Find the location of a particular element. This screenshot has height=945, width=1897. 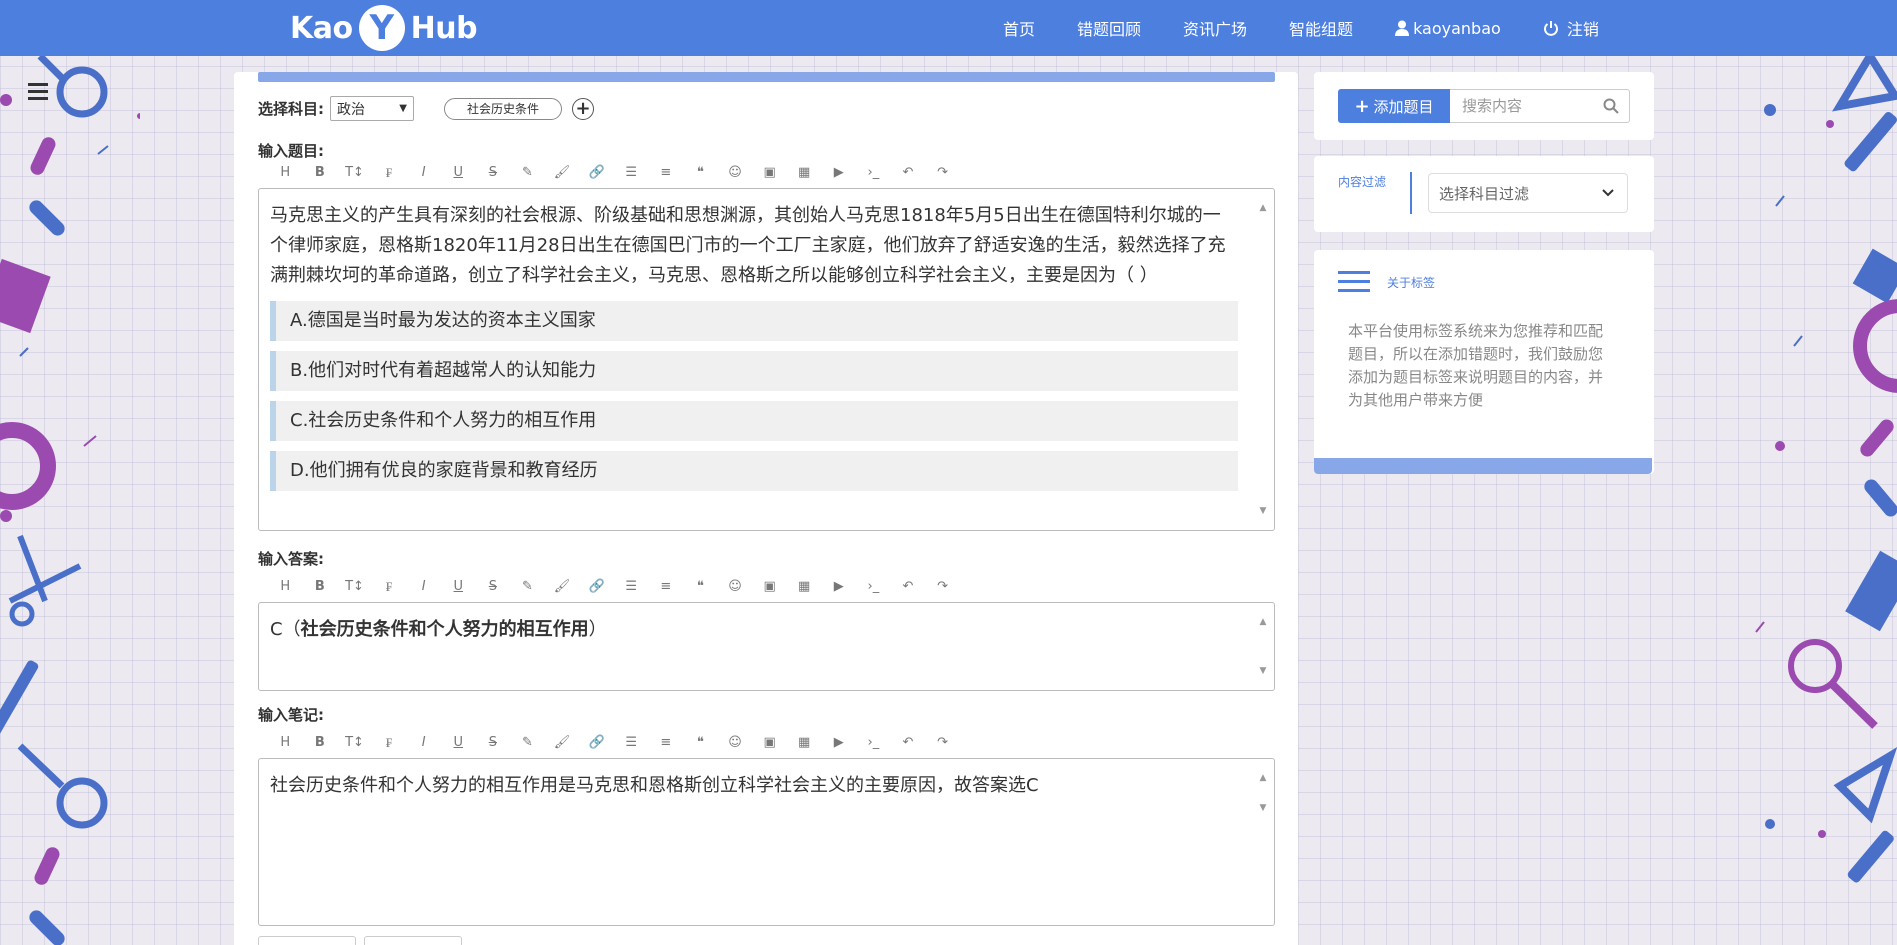

filter-card: 内容过滤 选择科目过滤 is located at coordinates (1484, 194).